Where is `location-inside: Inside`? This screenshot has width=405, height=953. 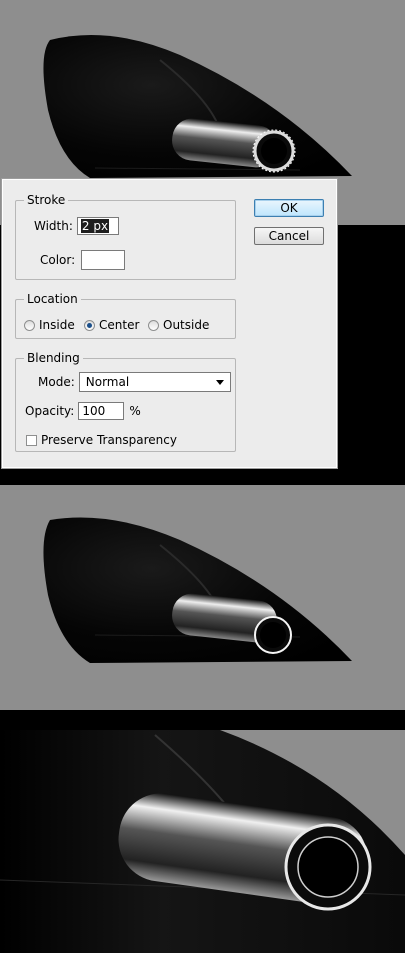
location-inside: Inside is located at coordinates (49, 325).